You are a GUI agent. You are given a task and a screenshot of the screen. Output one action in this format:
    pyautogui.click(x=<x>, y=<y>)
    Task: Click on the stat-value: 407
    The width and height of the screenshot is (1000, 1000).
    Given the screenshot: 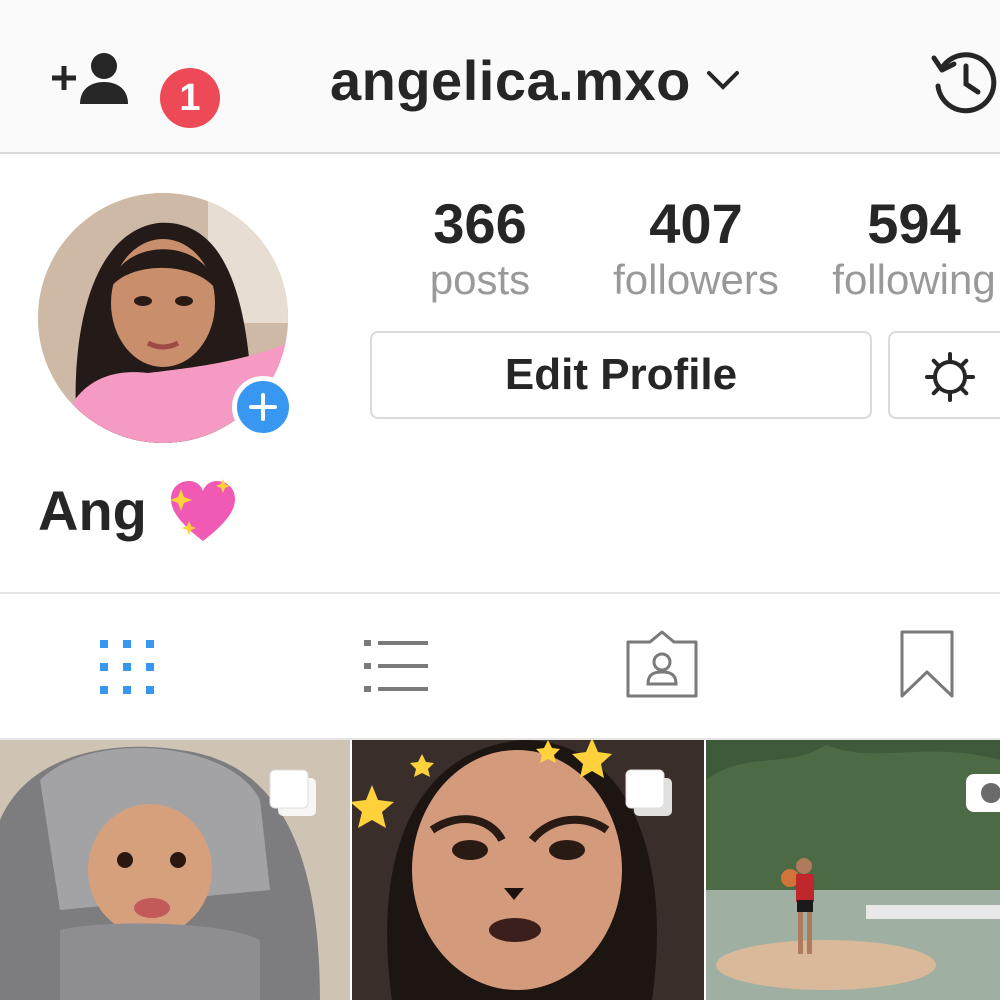 What is the action you would take?
    pyautogui.click(x=696, y=223)
    